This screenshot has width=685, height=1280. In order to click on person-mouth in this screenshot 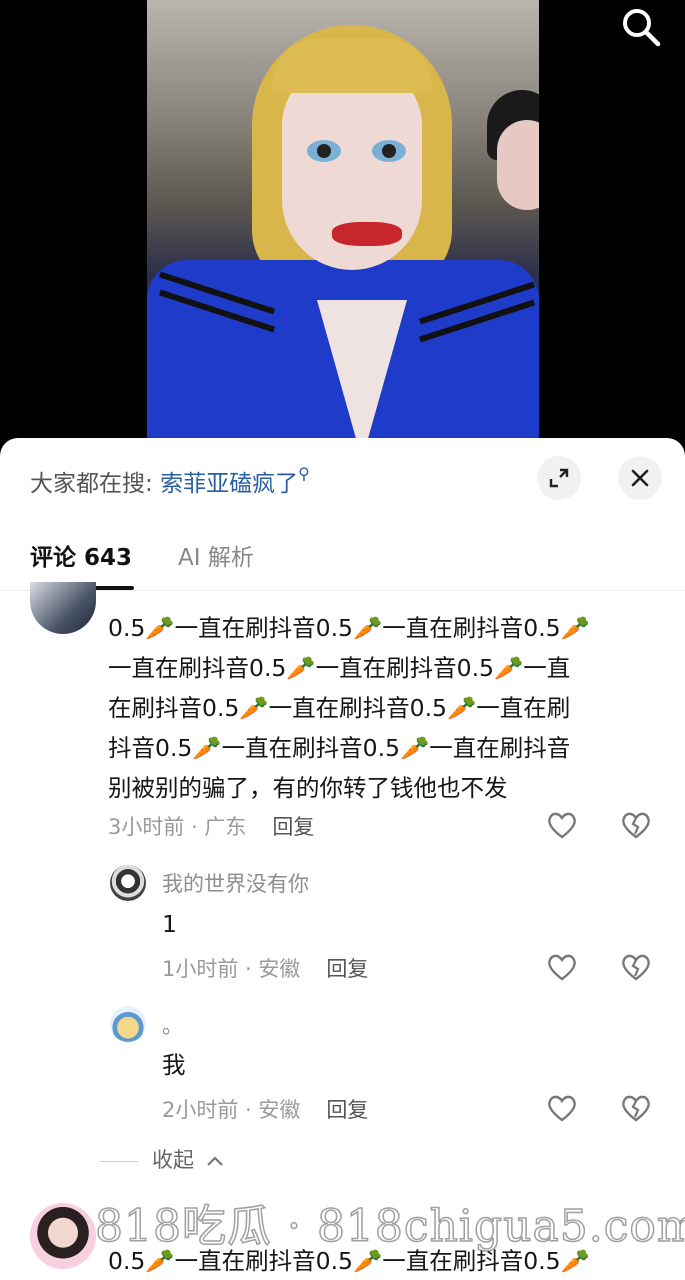, I will do `click(367, 234)`.